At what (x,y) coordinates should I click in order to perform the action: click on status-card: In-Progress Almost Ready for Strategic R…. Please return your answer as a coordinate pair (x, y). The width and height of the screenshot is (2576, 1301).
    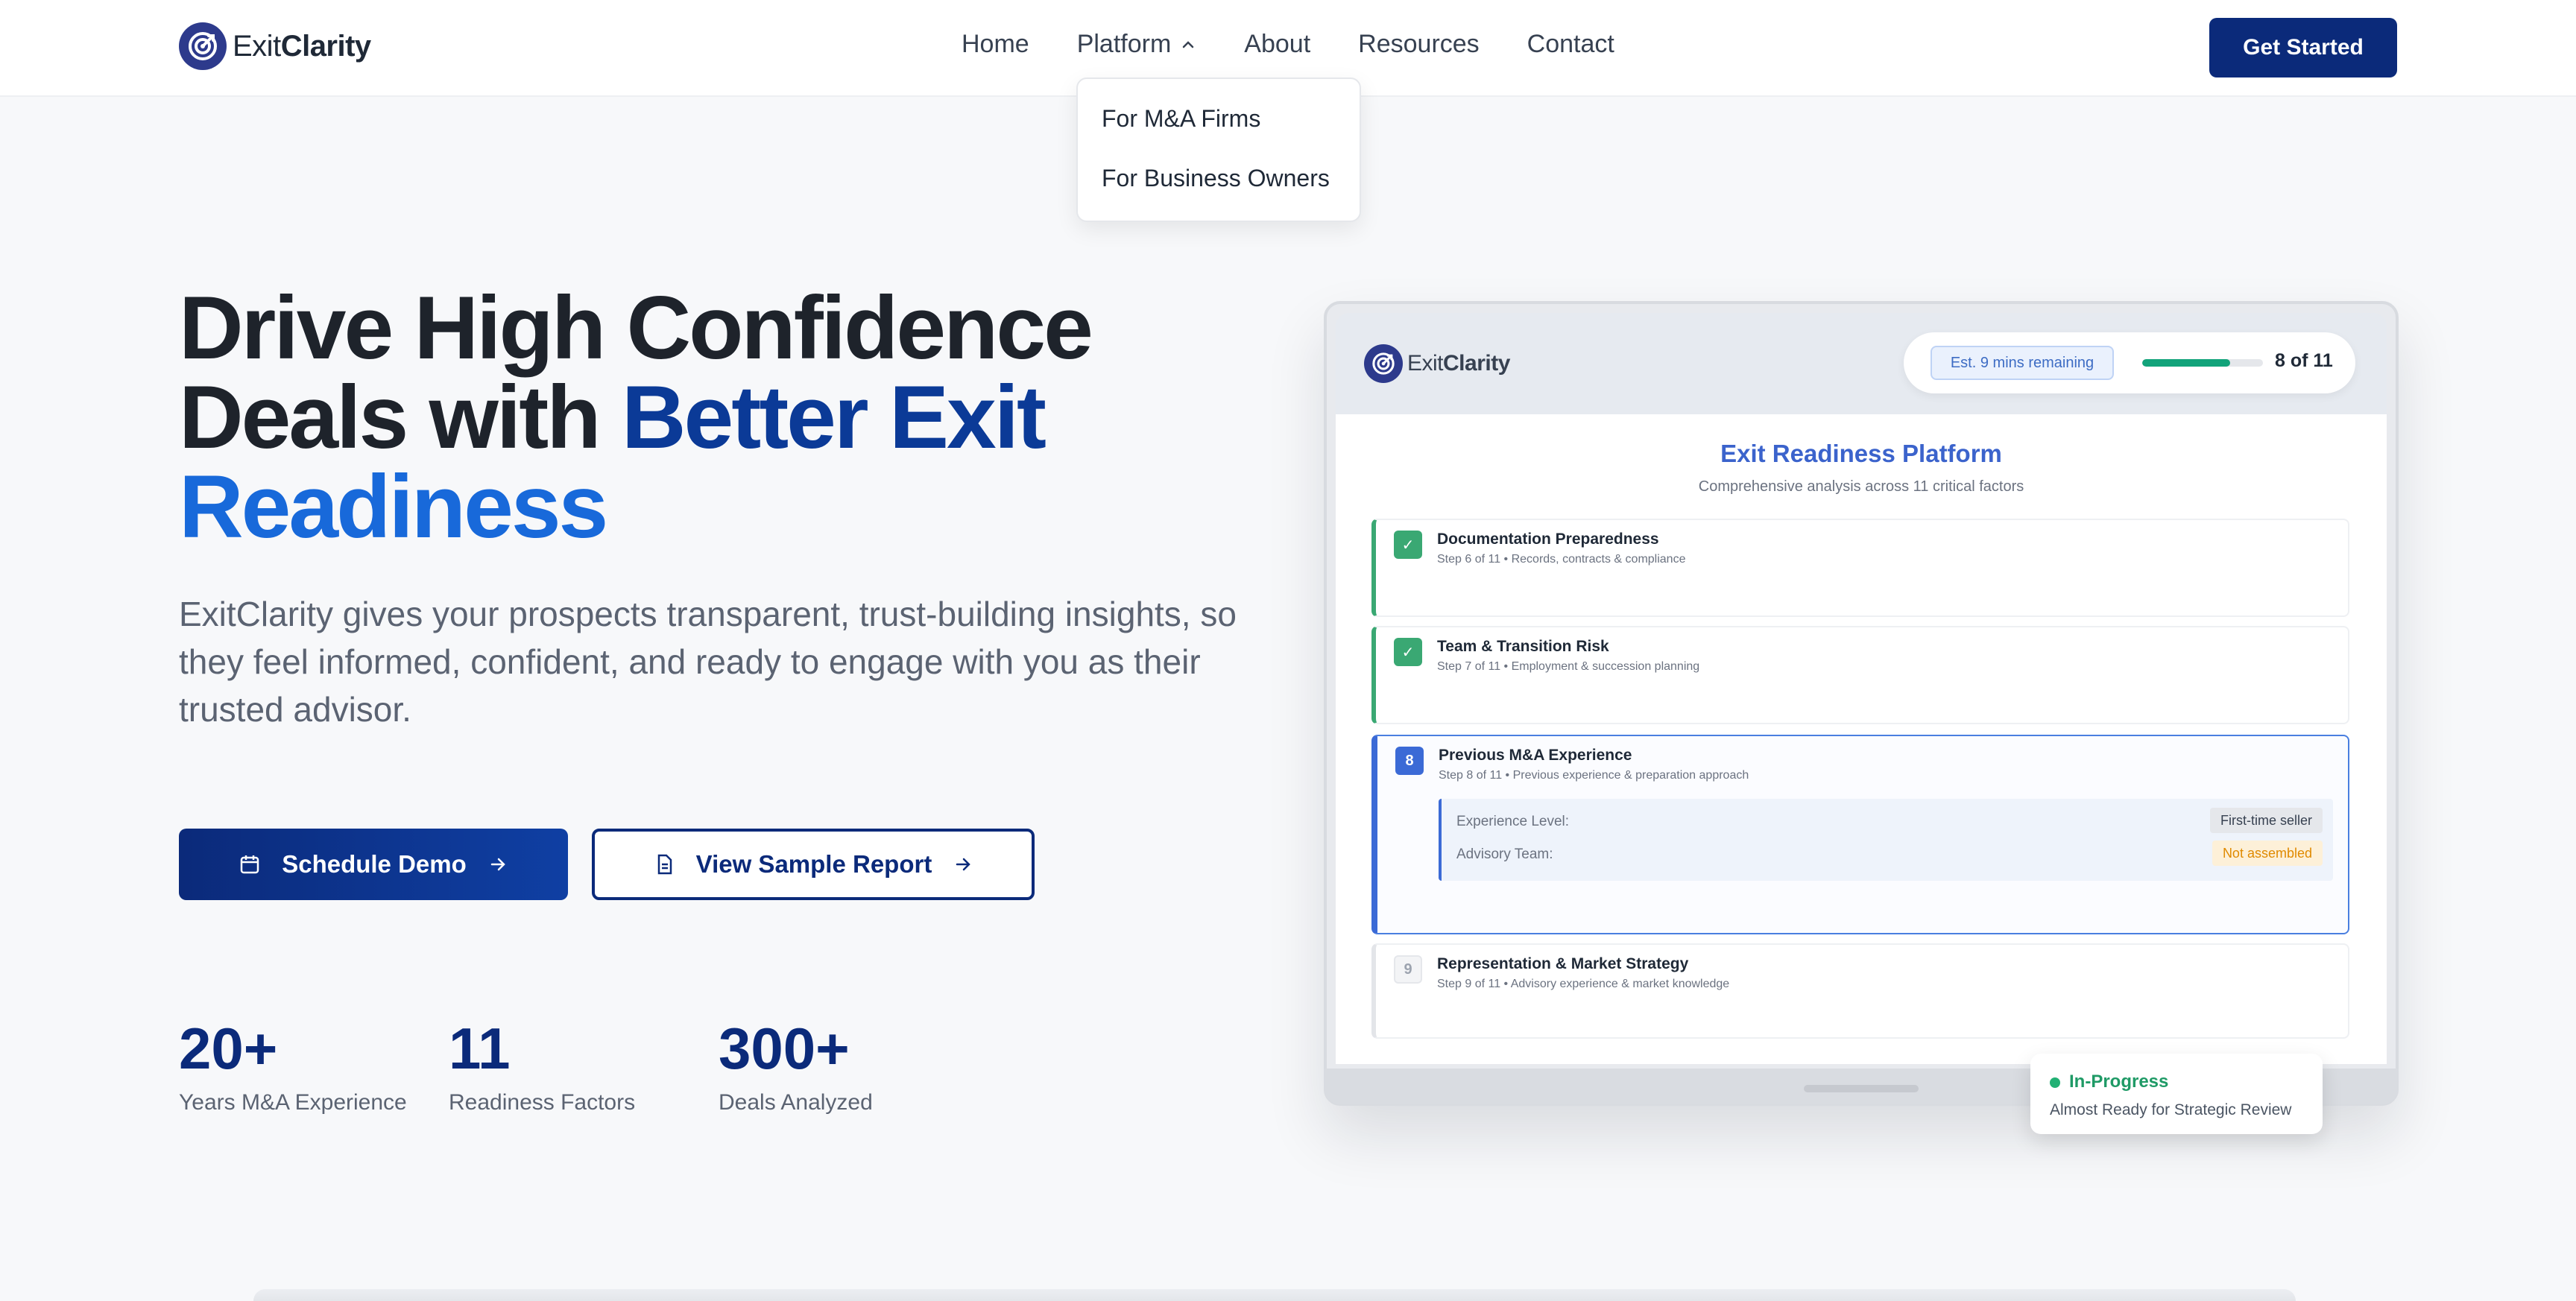
    Looking at the image, I should click on (2176, 1094).